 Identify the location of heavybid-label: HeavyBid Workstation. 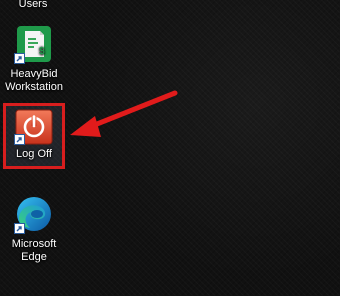
(34, 80).